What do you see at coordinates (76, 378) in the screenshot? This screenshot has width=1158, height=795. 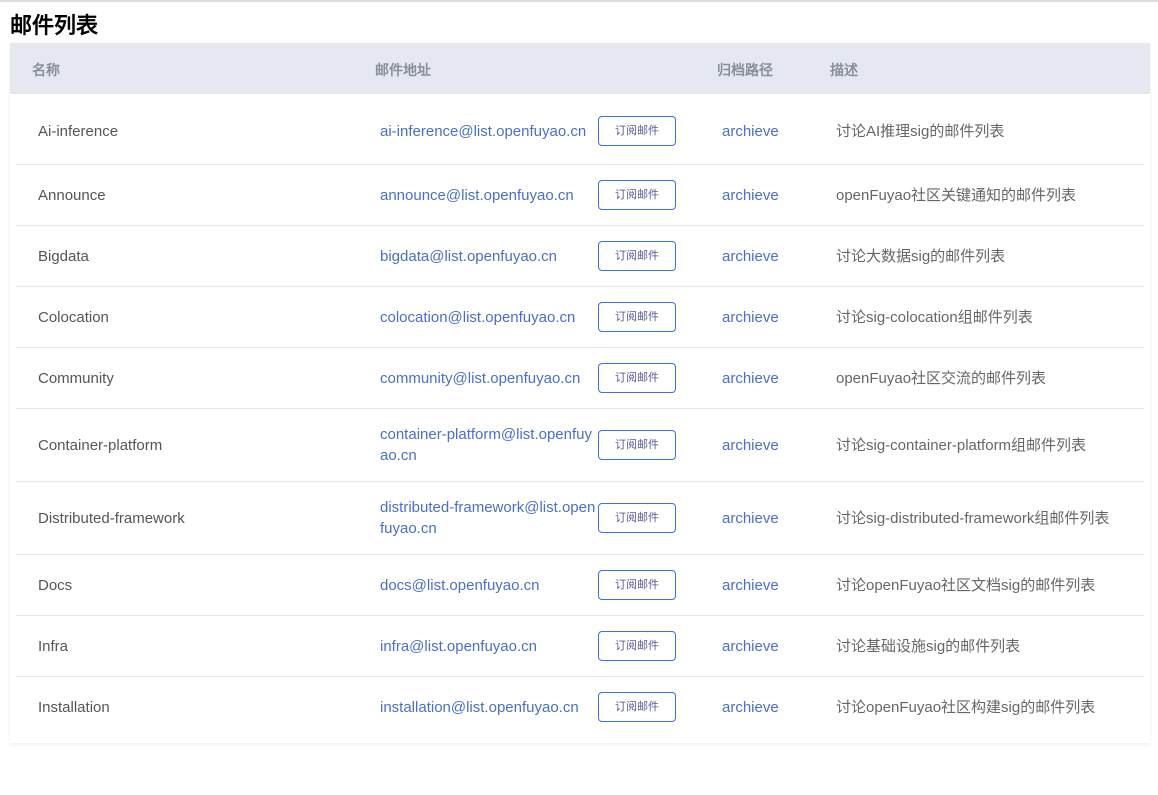 I see `list-name: Community` at bounding box center [76, 378].